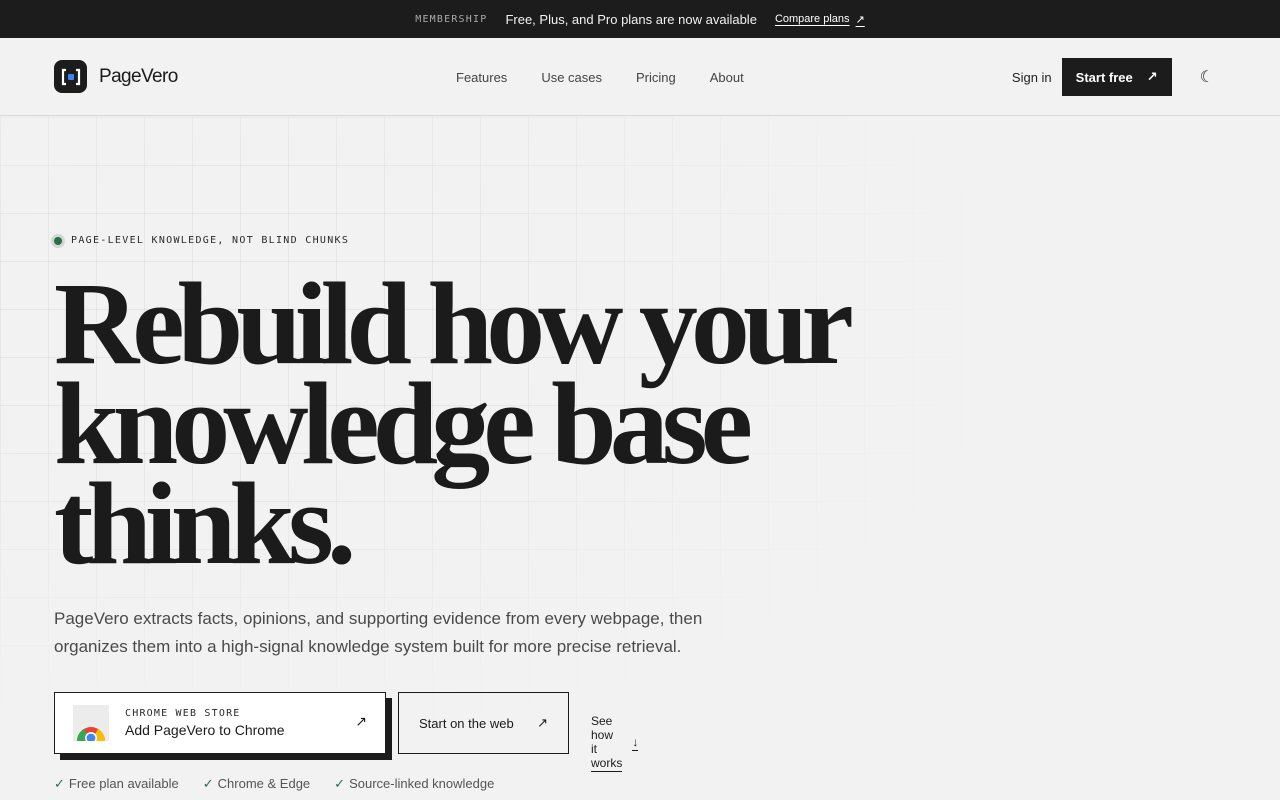  Describe the element at coordinates (210, 240) in the screenshot. I see `eyebrow-text: PAGE-LEVEL KNOWLEDGE, NOT BLIND CHUNKS` at that location.